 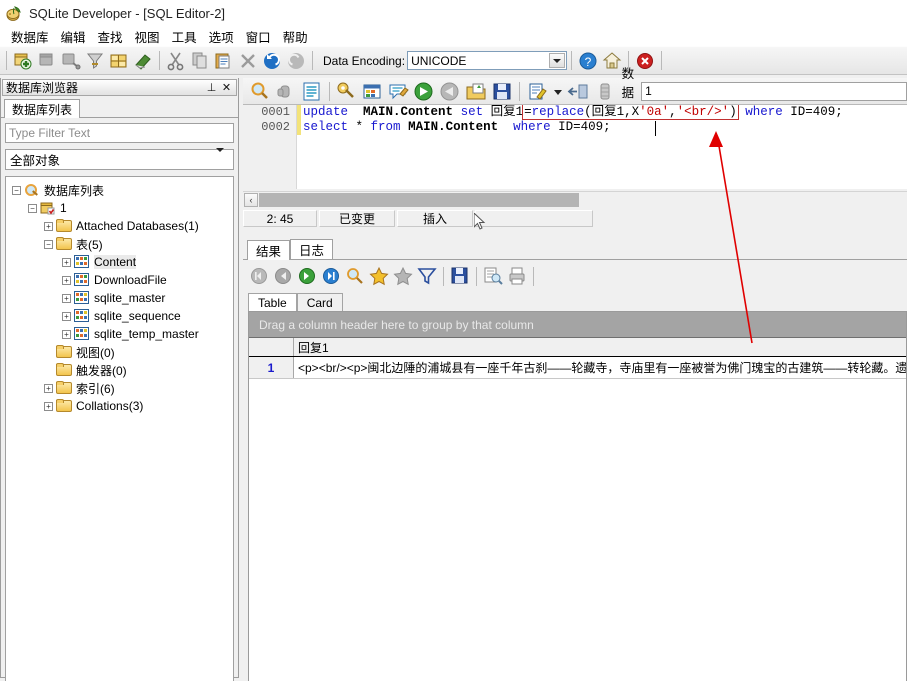 I want to click on save-data-icon, so click(x=460, y=276).